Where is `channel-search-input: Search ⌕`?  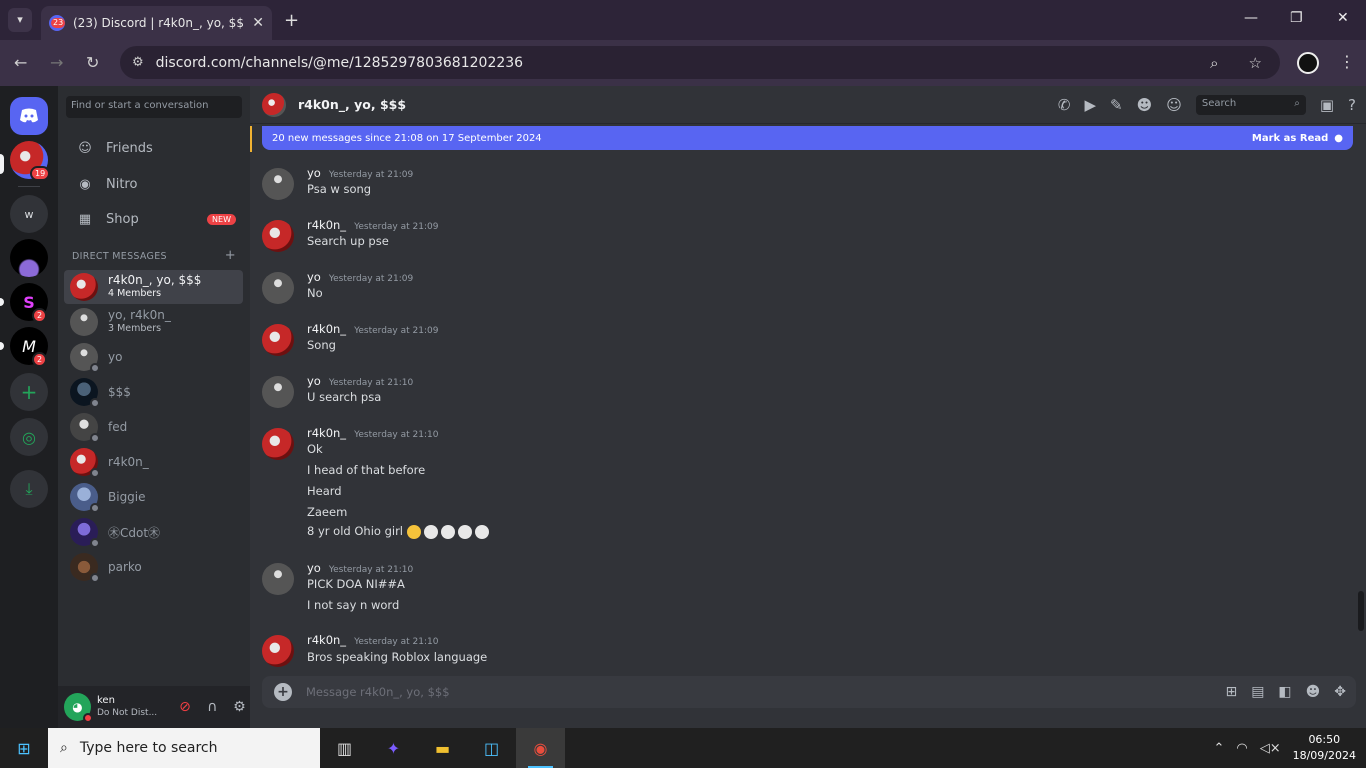
channel-search-input: Search ⌕ is located at coordinates (1250, 105).